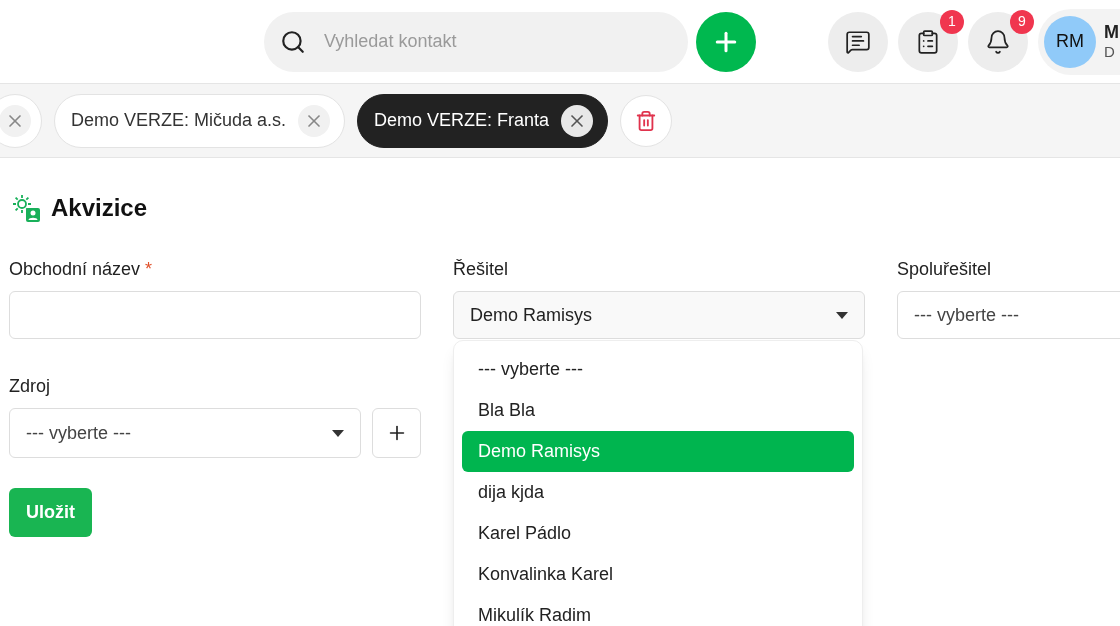  What do you see at coordinates (30, 386) in the screenshot?
I see `field-label: Zdroj` at bounding box center [30, 386].